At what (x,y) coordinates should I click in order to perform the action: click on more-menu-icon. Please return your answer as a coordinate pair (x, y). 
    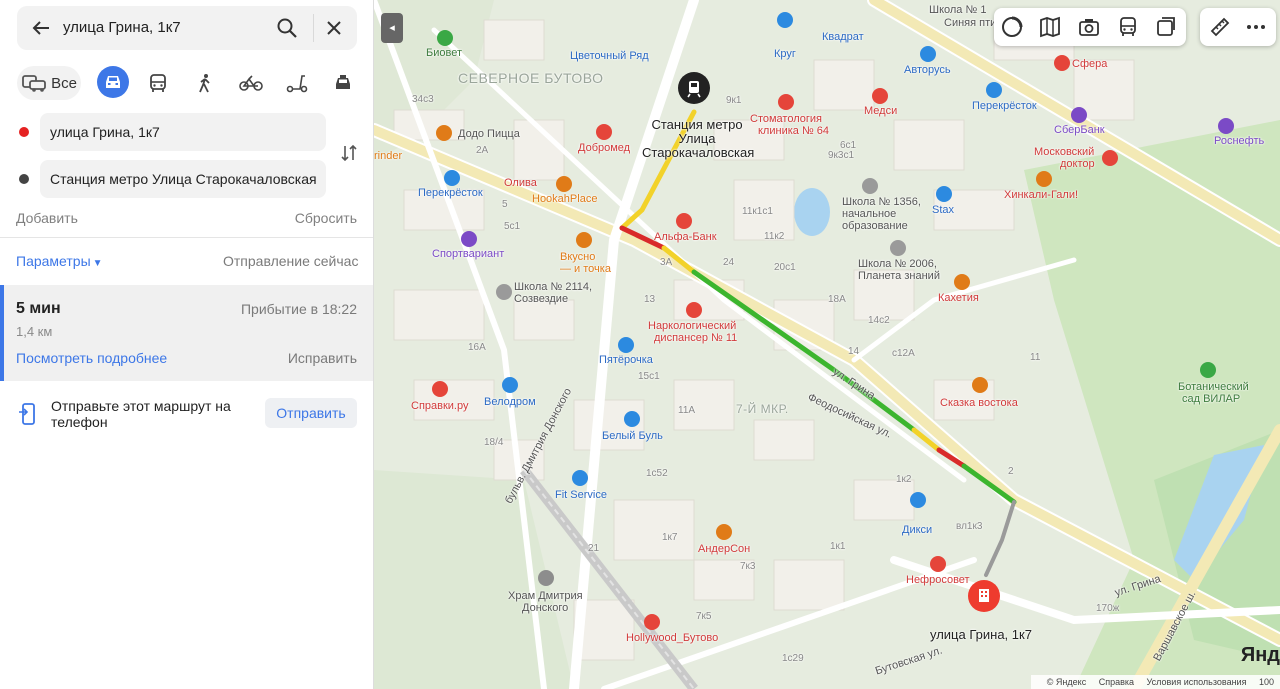
    Looking at the image, I should click on (1256, 27).